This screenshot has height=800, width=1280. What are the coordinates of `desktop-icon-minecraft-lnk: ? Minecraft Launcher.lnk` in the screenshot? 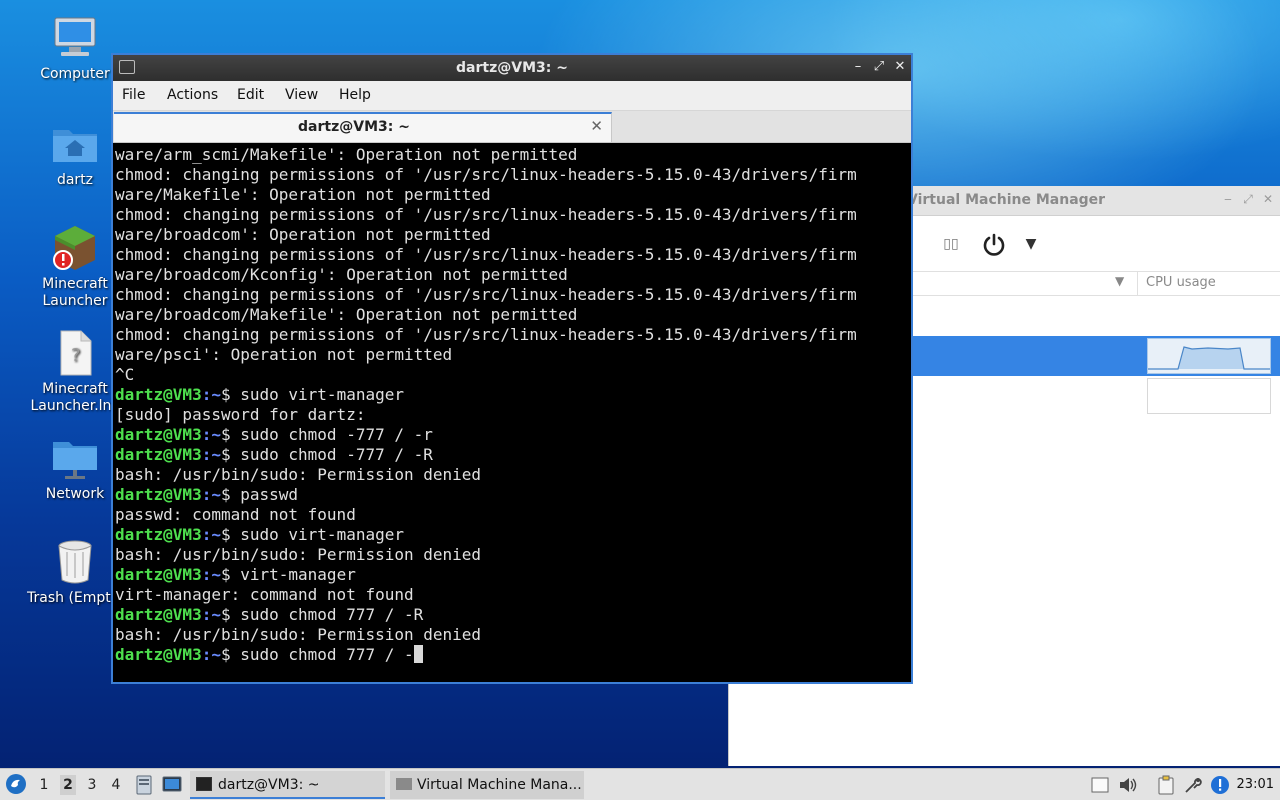 It's located at (75, 372).